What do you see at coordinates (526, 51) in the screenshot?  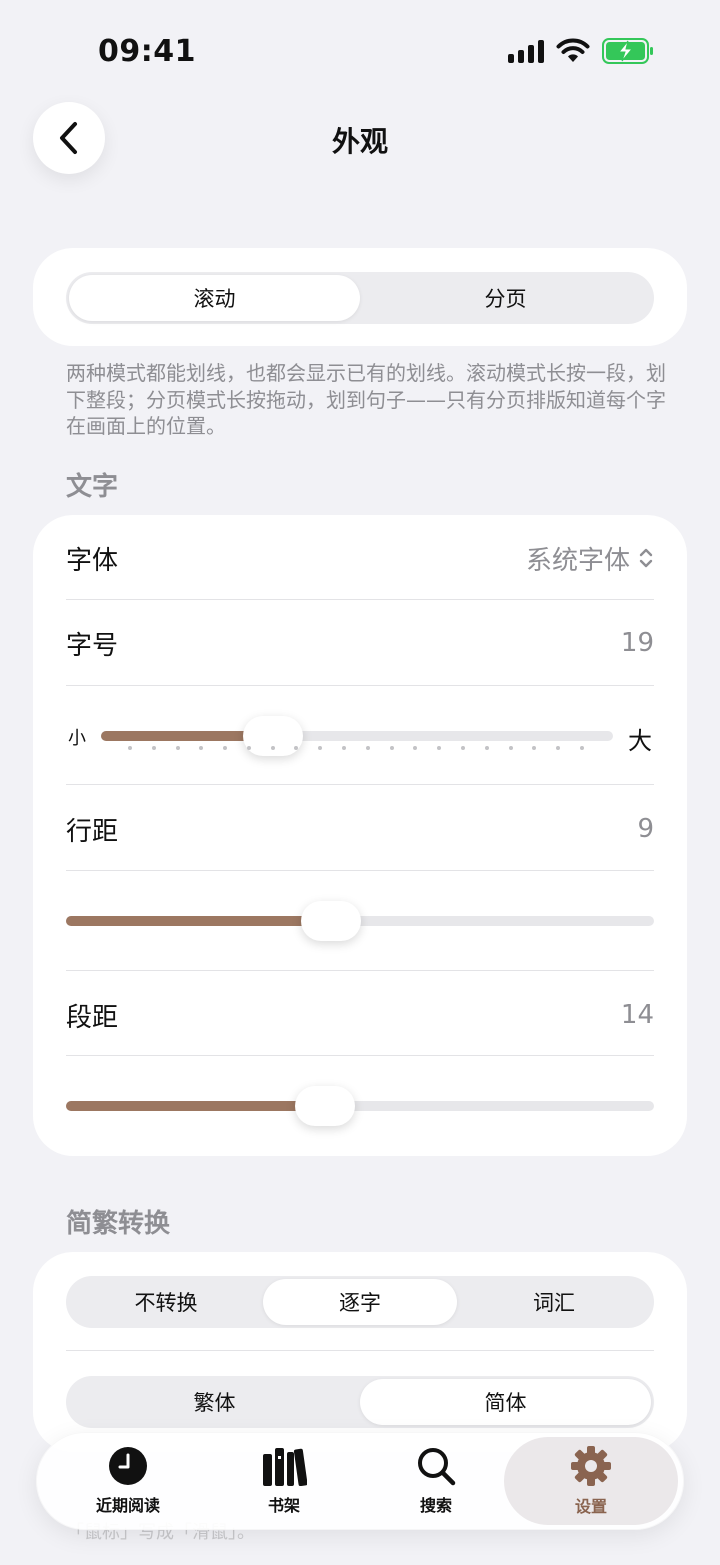 I see `cellular-signal-icon` at bounding box center [526, 51].